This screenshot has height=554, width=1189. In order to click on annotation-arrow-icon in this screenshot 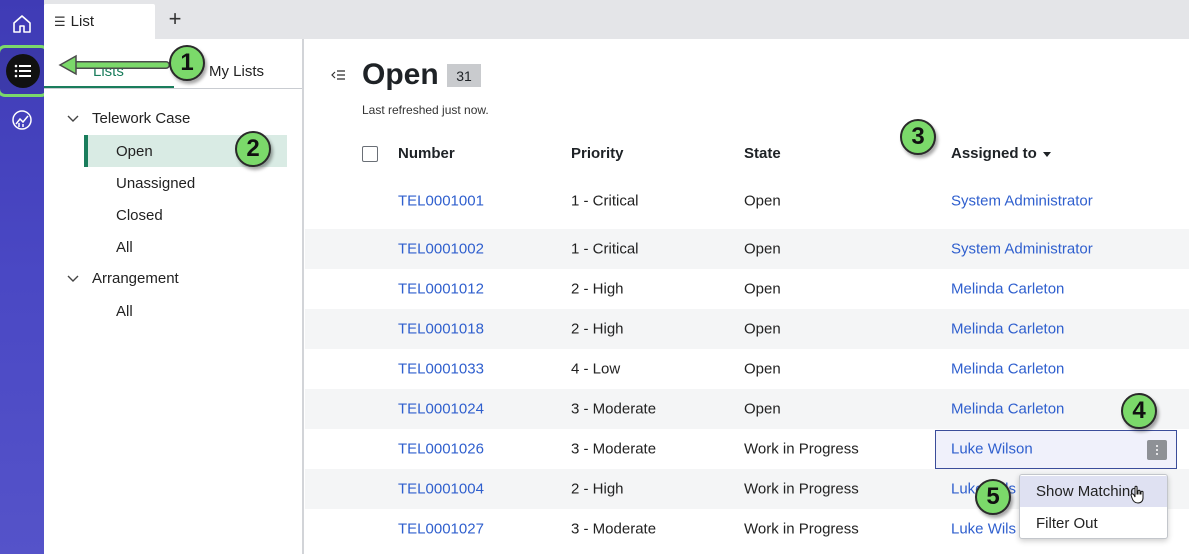, I will do `click(114, 65)`.